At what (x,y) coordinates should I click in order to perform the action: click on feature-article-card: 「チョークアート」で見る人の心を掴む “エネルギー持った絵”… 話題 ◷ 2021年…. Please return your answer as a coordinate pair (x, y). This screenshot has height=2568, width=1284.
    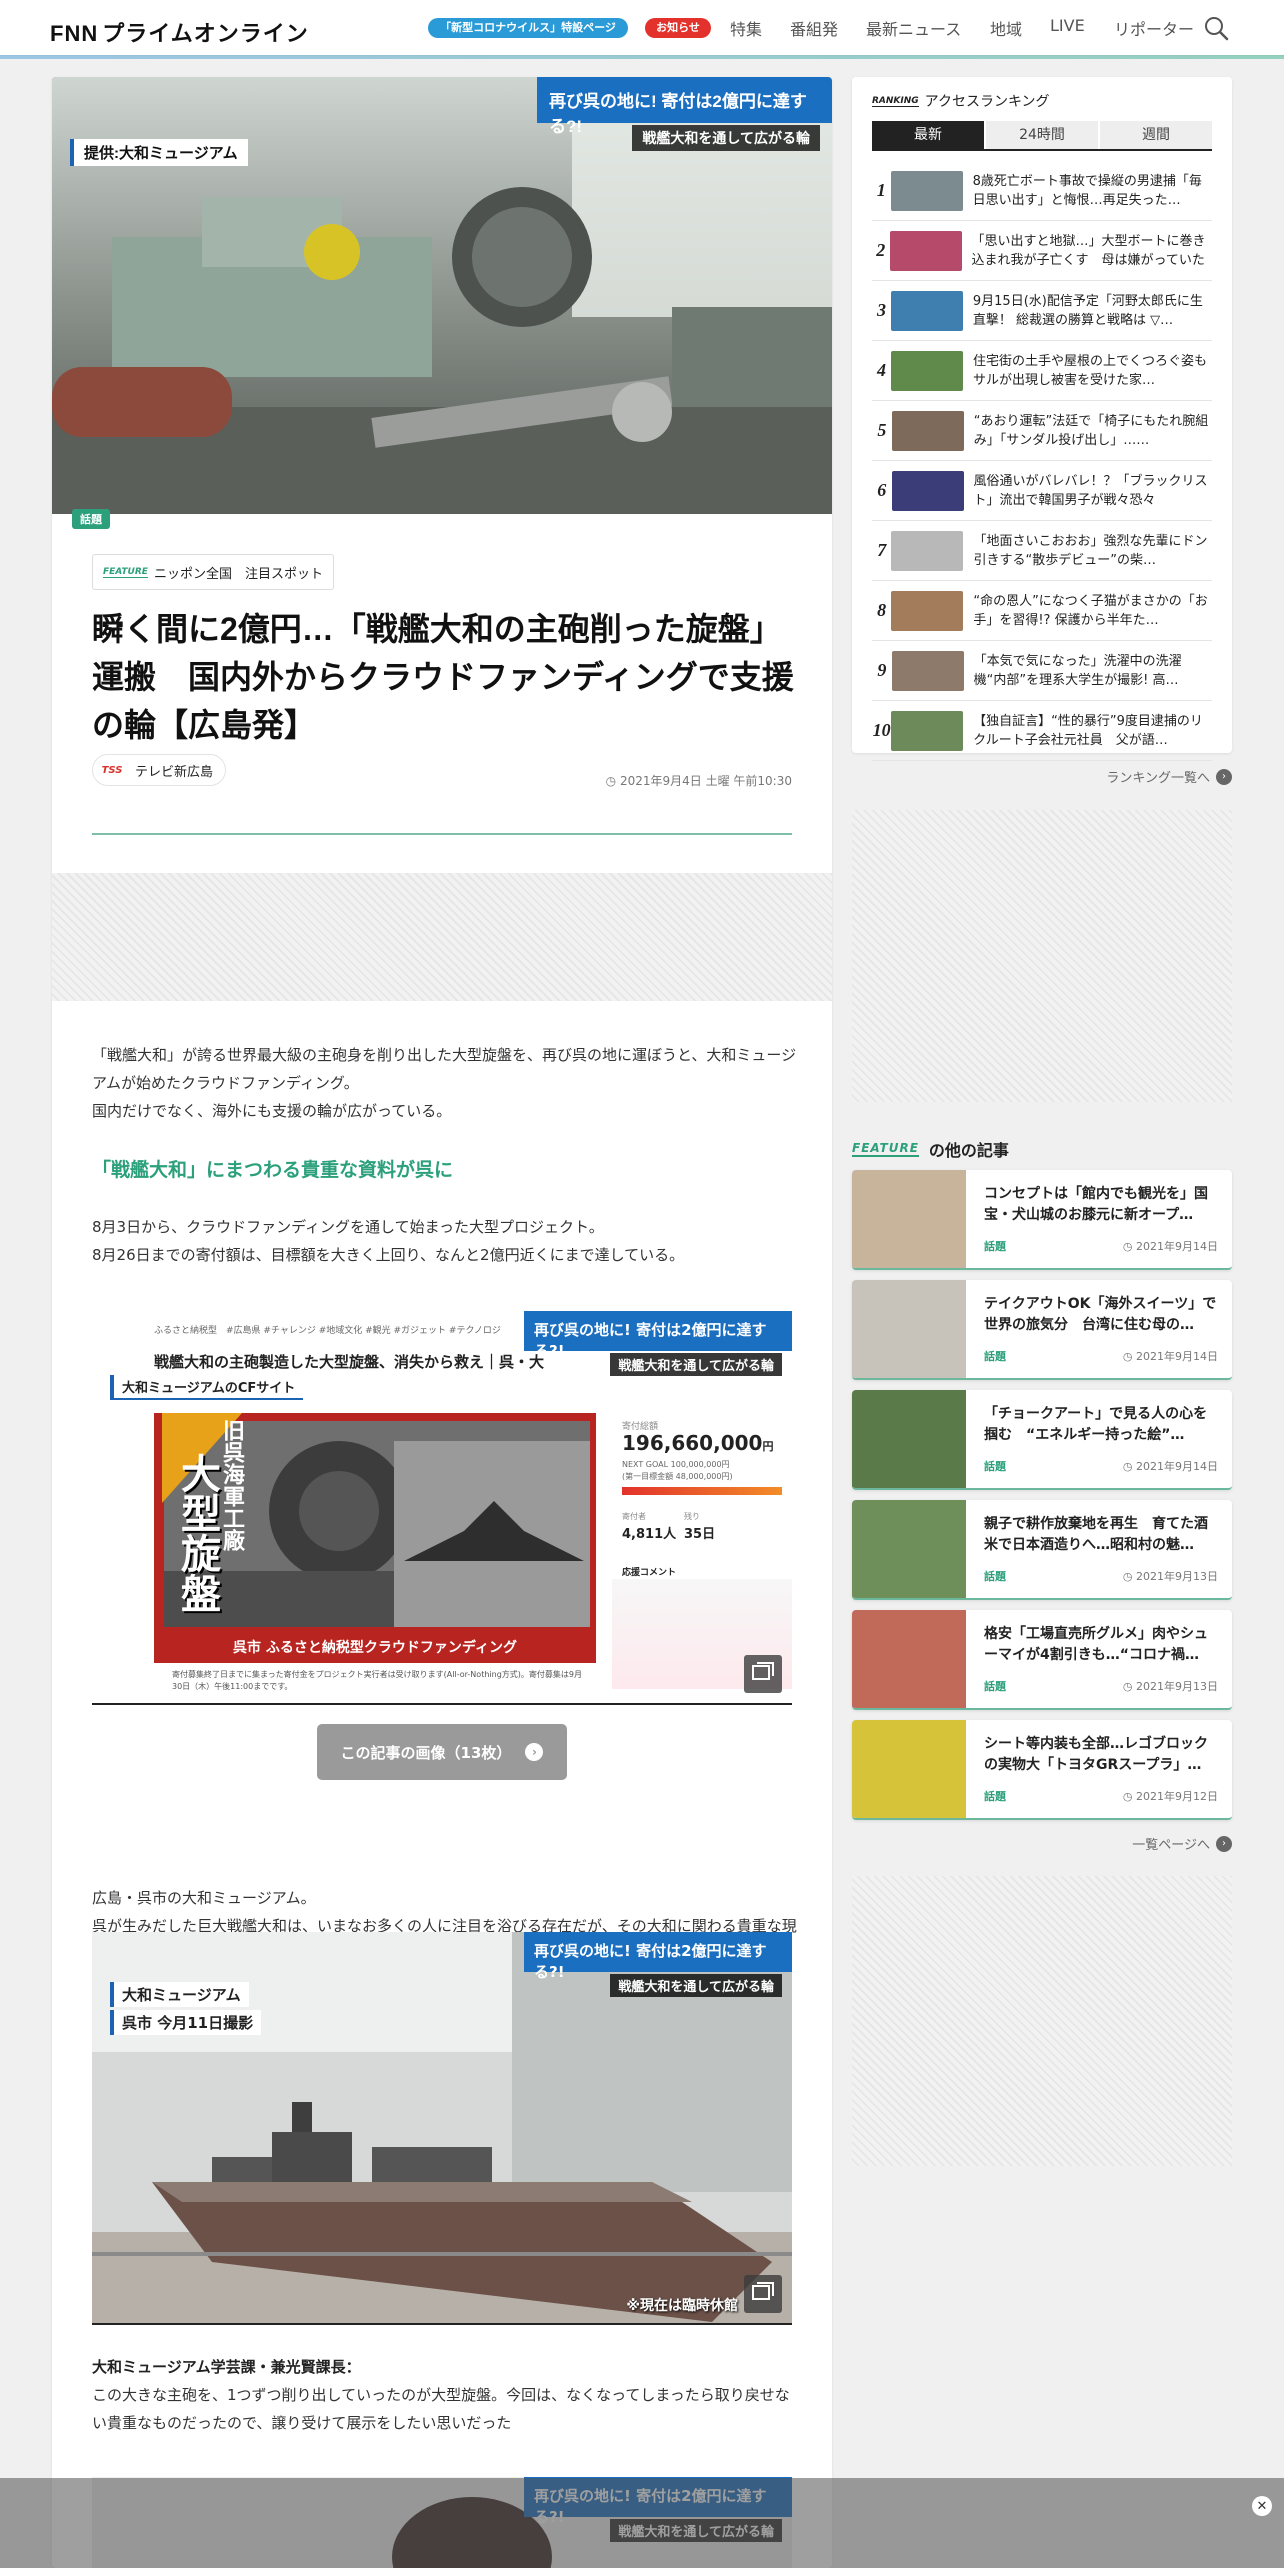
    Looking at the image, I should click on (1042, 1440).